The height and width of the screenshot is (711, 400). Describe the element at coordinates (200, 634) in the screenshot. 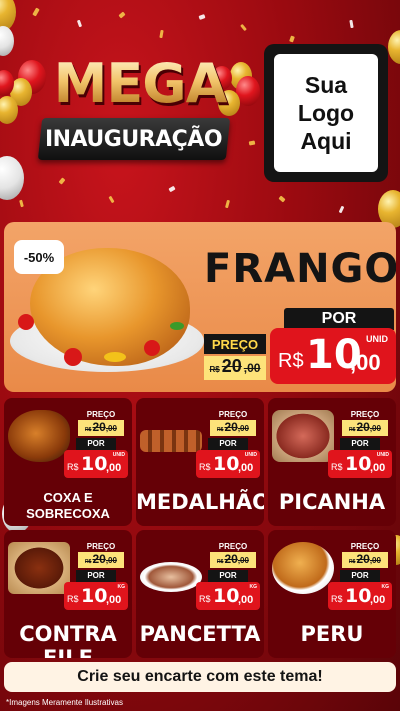

I see `product-name: PANCETTA` at that location.